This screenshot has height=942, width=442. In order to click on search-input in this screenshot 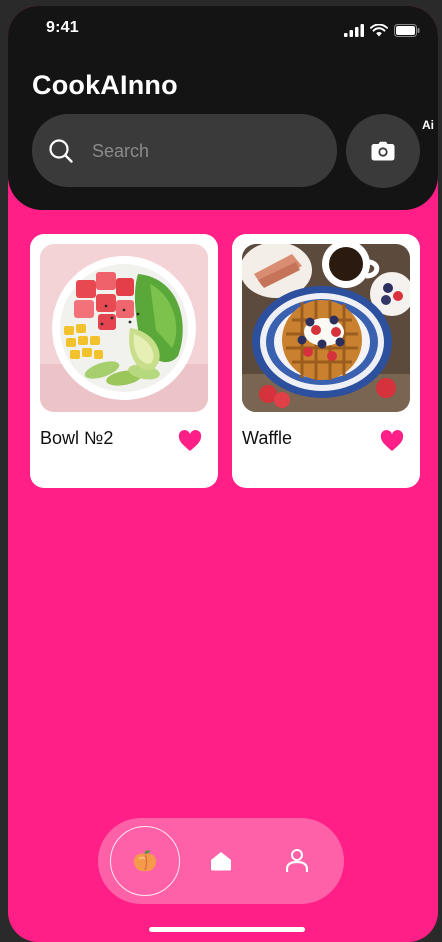, I will do `click(202, 151)`.